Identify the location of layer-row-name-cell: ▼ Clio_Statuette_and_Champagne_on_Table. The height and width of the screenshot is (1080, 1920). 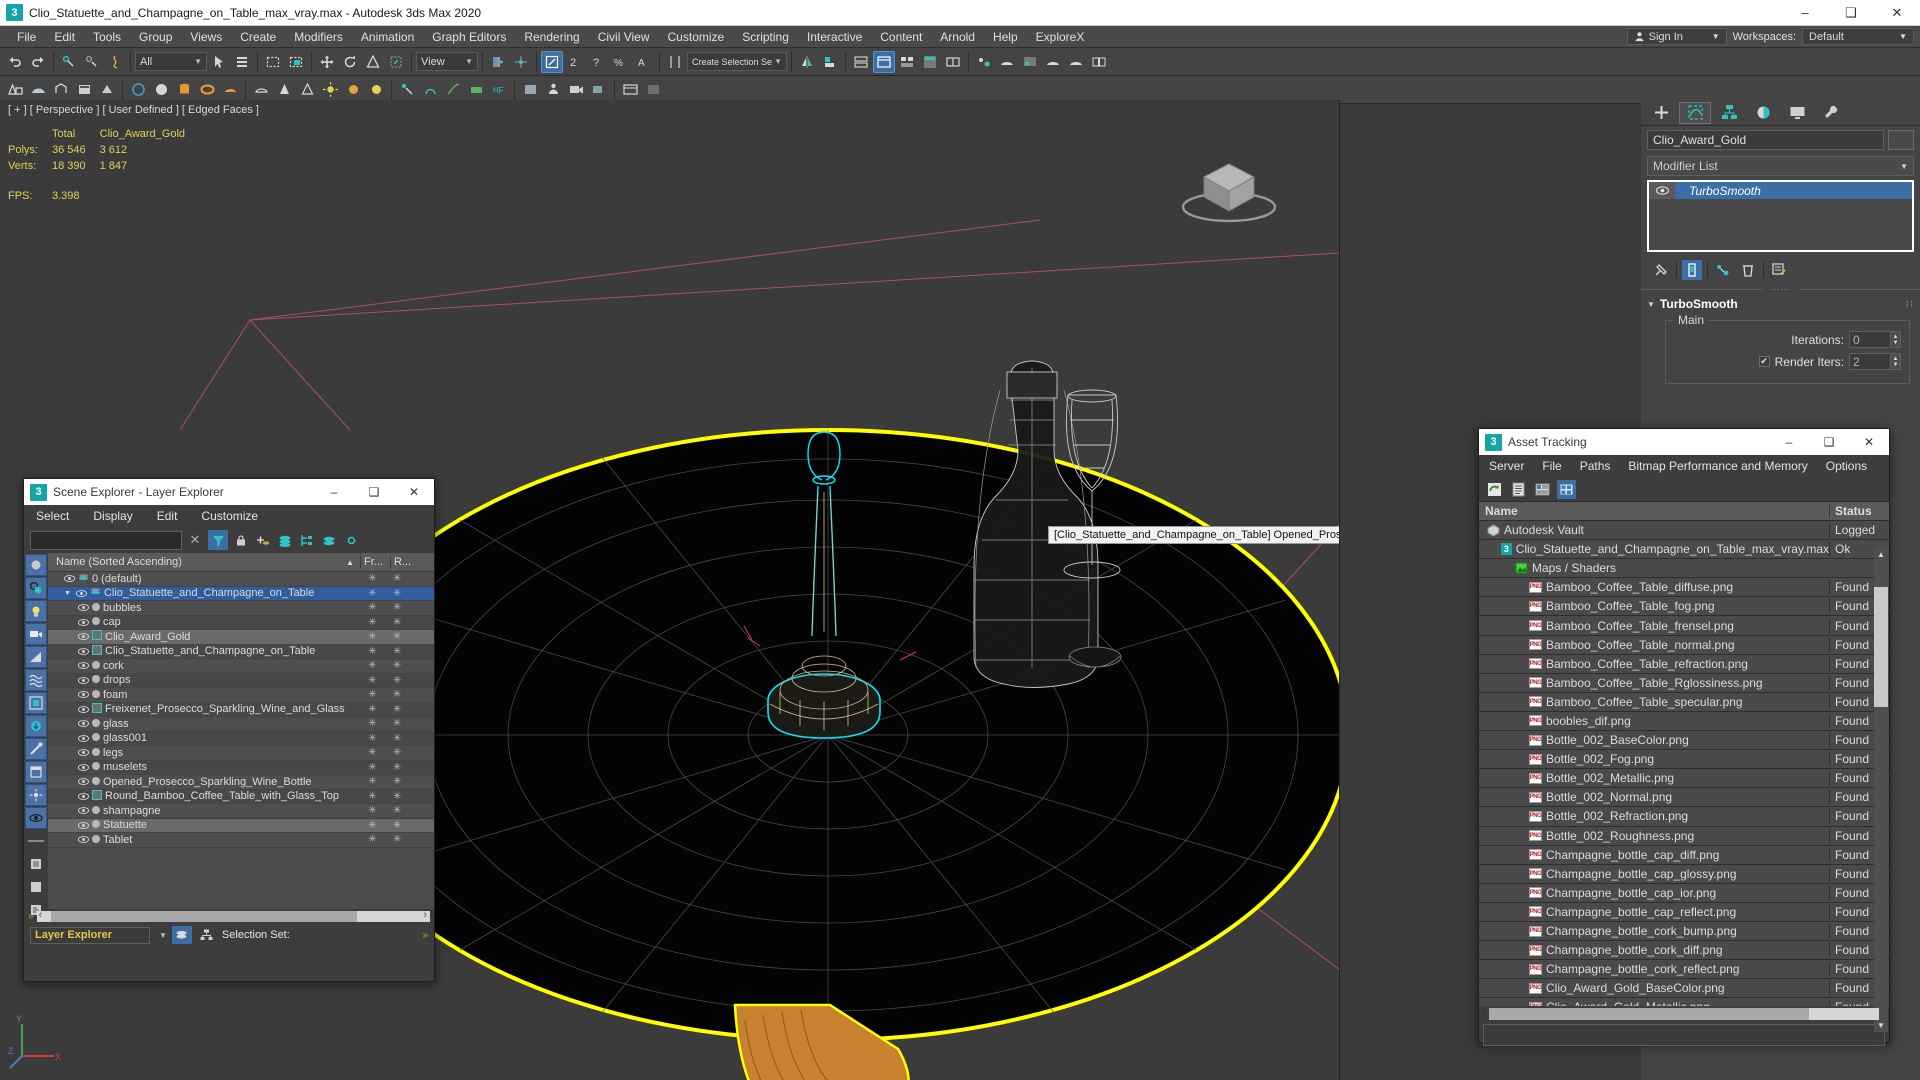
(204, 593).